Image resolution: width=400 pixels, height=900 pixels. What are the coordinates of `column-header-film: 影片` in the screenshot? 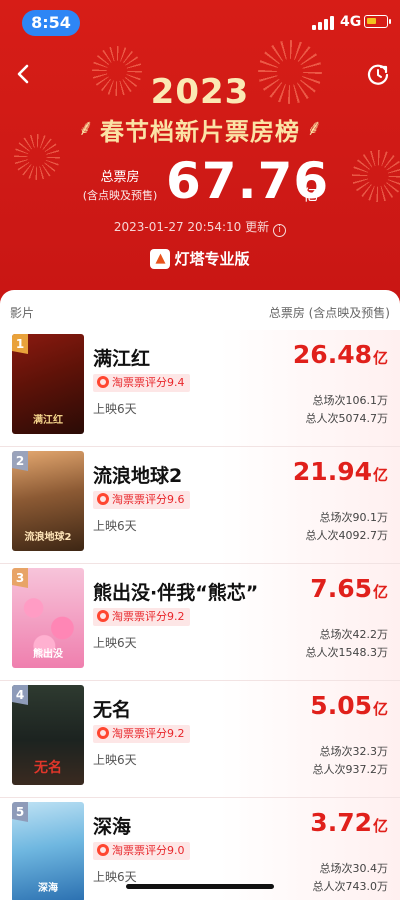 It's located at (22, 313).